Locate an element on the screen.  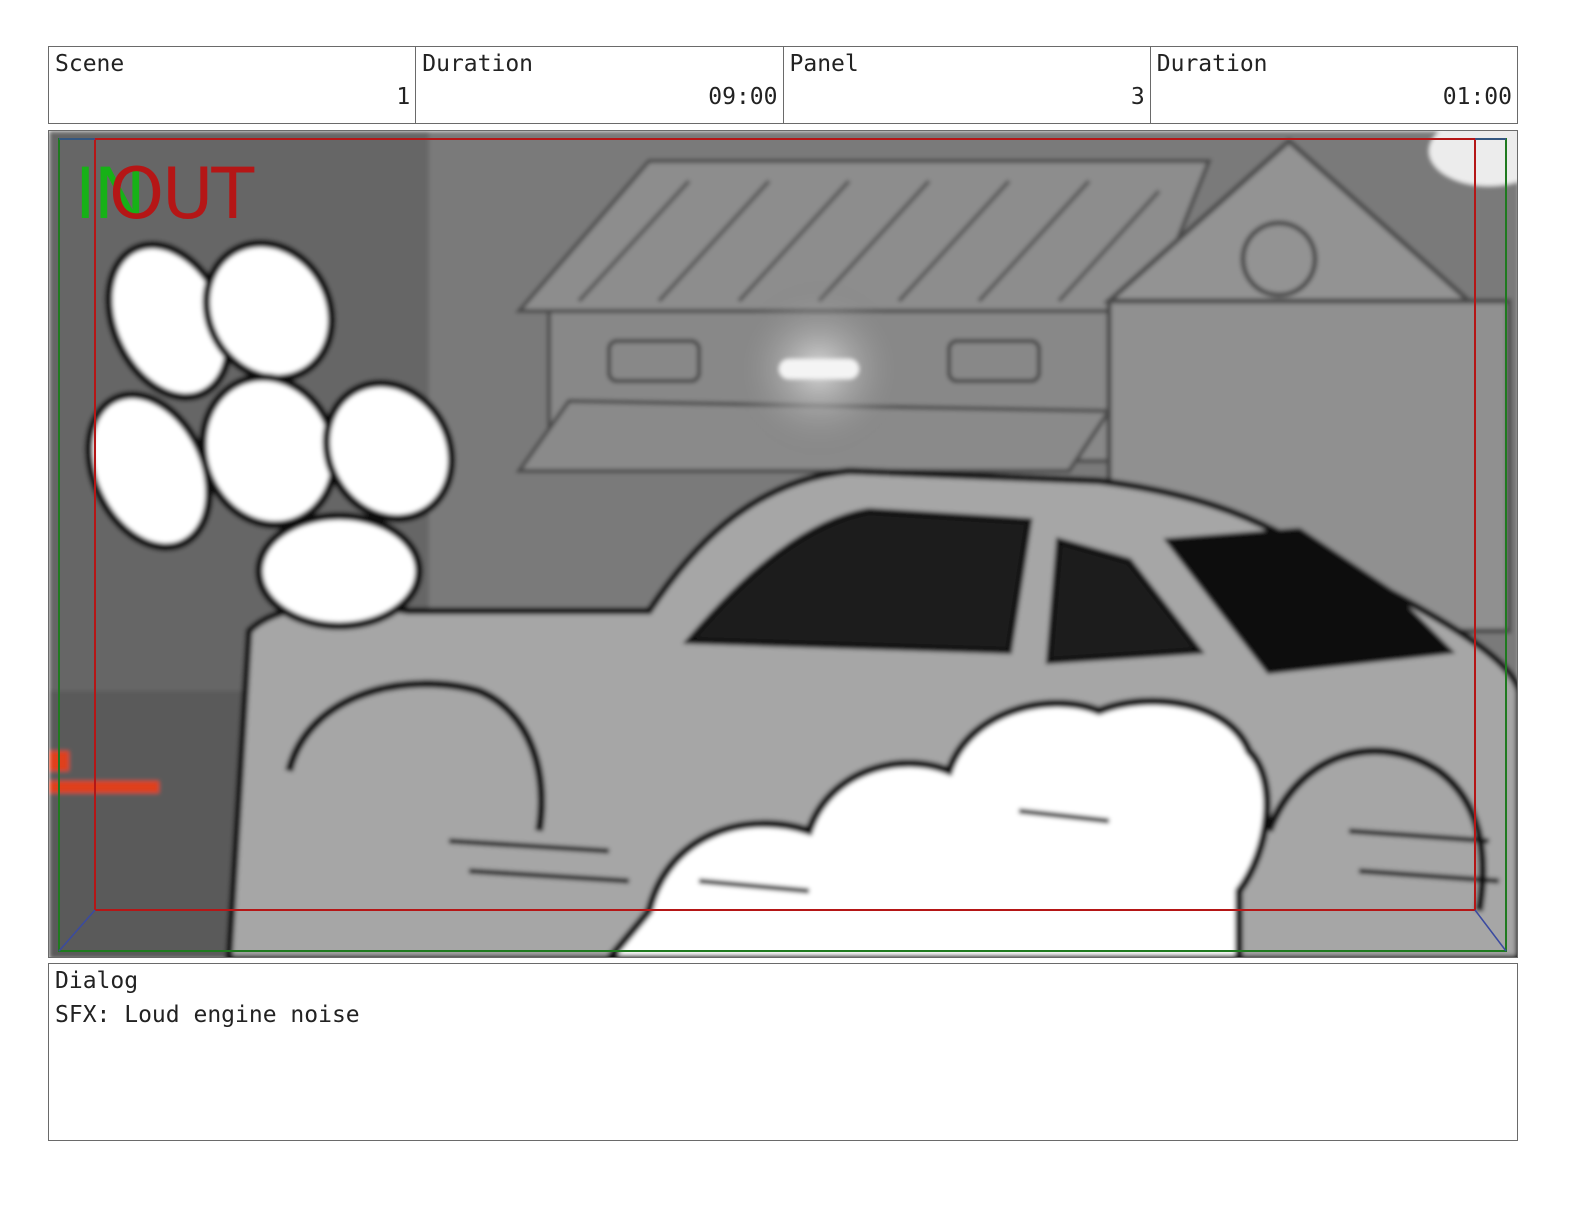
panel-label: Panel is located at coordinates (824, 64).